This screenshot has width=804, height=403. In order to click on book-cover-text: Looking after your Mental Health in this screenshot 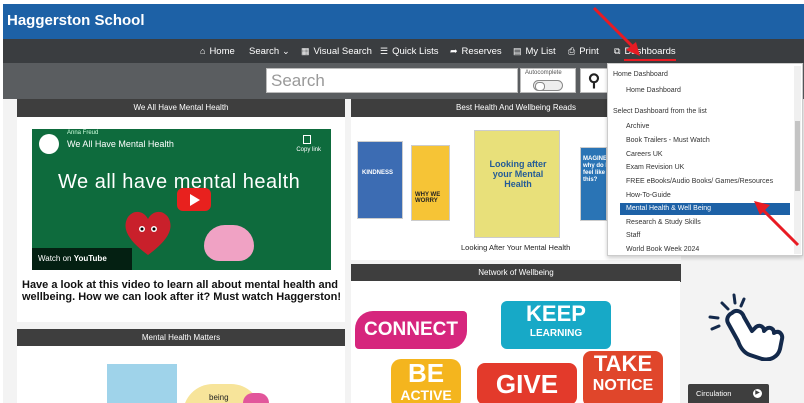, I will do `click(518, 174)`.